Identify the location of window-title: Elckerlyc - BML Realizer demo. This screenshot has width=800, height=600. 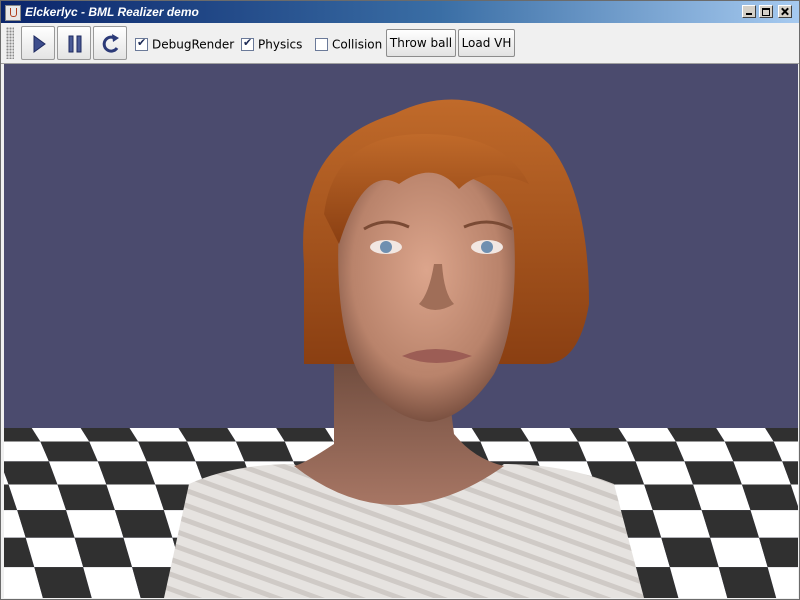
(112, 12).